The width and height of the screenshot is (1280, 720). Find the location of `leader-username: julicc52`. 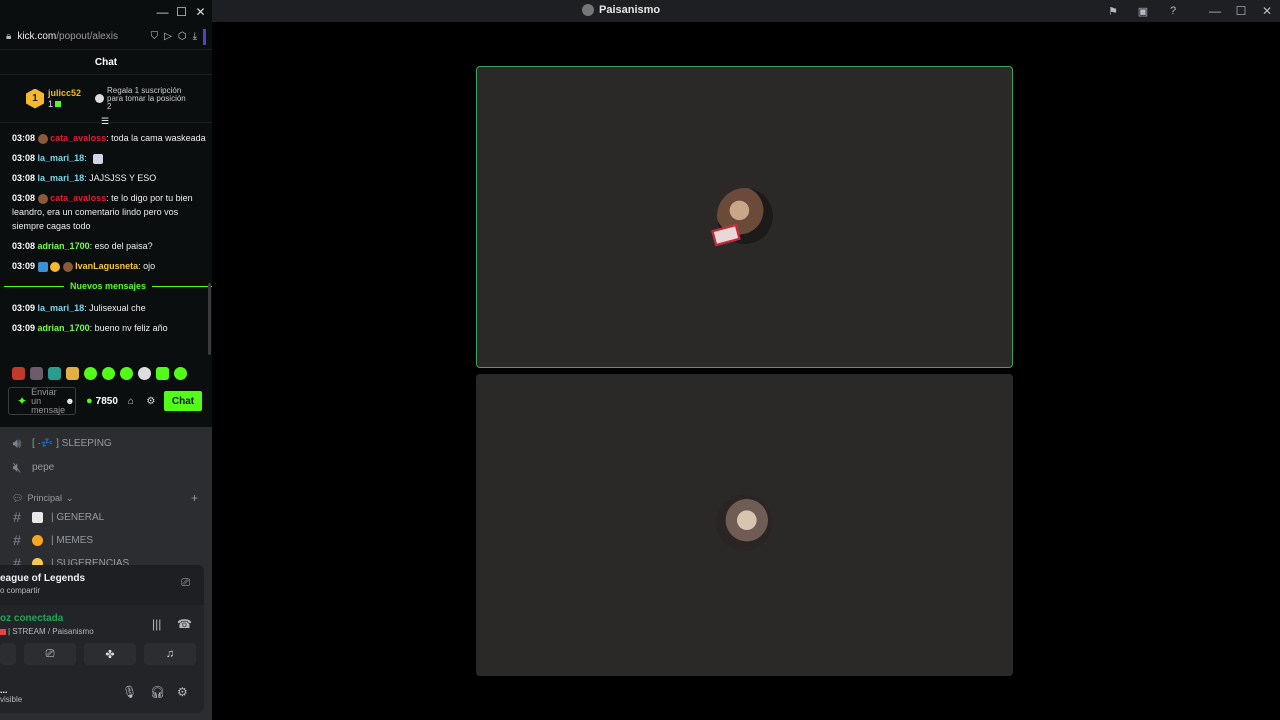

leader-username: julicc52 is located at coordinates (64, 93).